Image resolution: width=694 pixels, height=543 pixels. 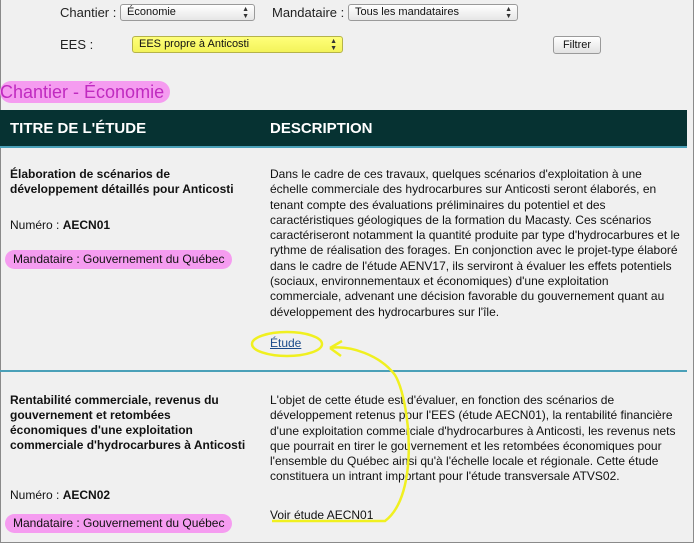 What do you see at coordinates (407, 12) in the screenshot?
I see `mandataire-select-value: Tous les mandataires` at bounding box center [407, 12].